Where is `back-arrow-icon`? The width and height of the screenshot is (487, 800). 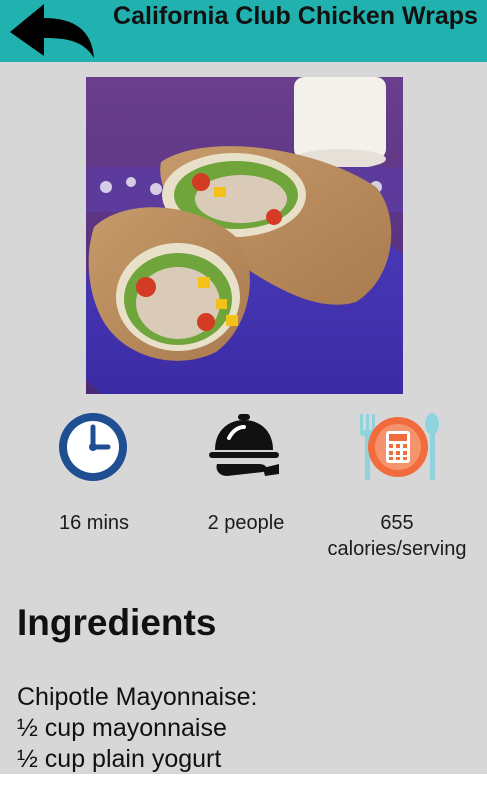
back-arrow-icon is located at coordinates (52, 31).